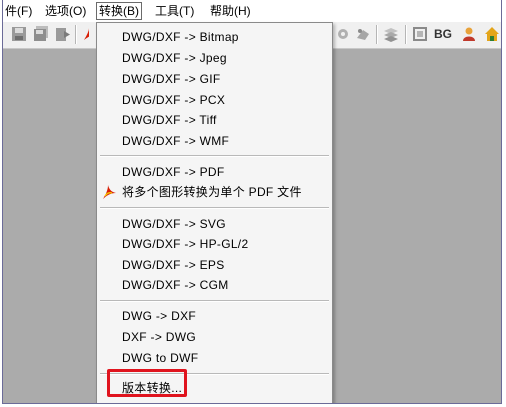 The height and width of the screenshot is (407, 506). I want to click on menu-item-label: DWG/DXF -> WMF, so click(176, 141).